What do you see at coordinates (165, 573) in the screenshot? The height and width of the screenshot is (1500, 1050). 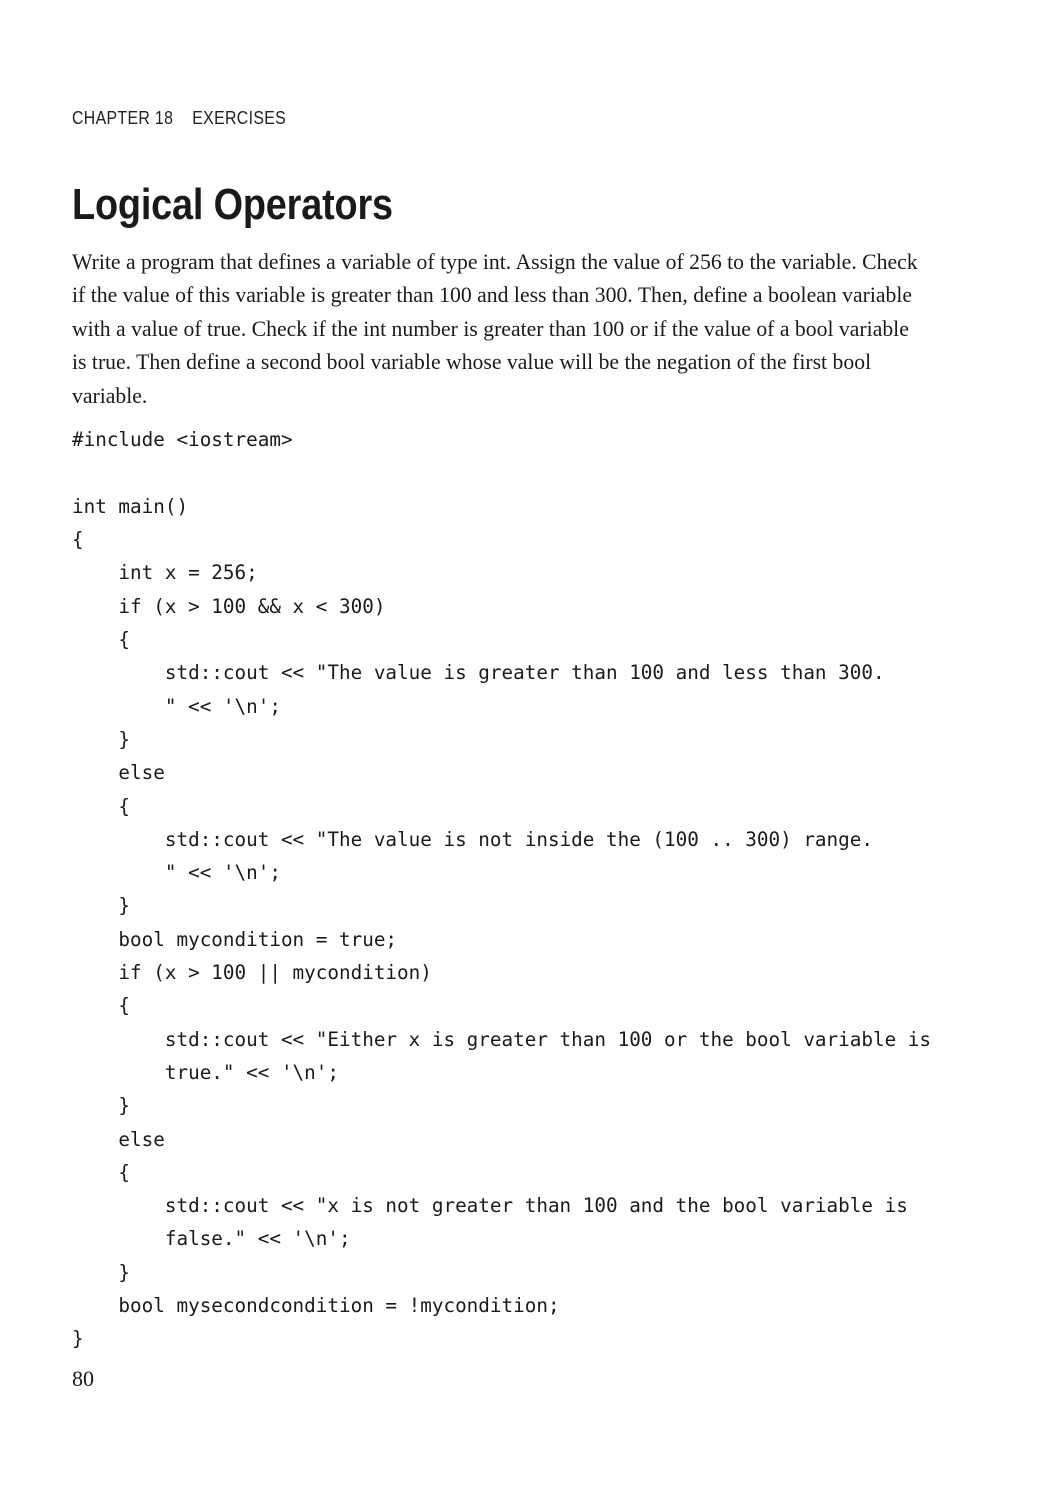 I see `code-line: int x = 256;` at bounding box center [165, 573].